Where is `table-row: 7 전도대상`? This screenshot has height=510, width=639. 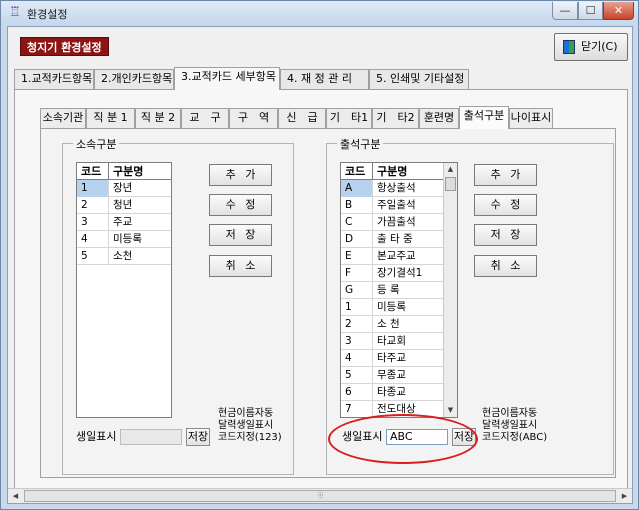 table-row: 7 전도대상 is located at coordinates (399, 409).